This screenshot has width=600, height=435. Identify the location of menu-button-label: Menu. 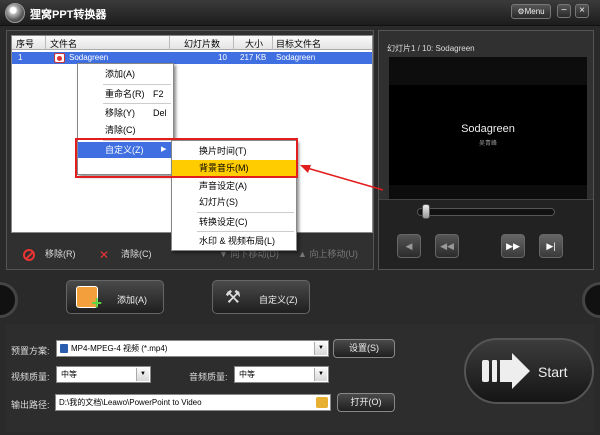
(534, 11).